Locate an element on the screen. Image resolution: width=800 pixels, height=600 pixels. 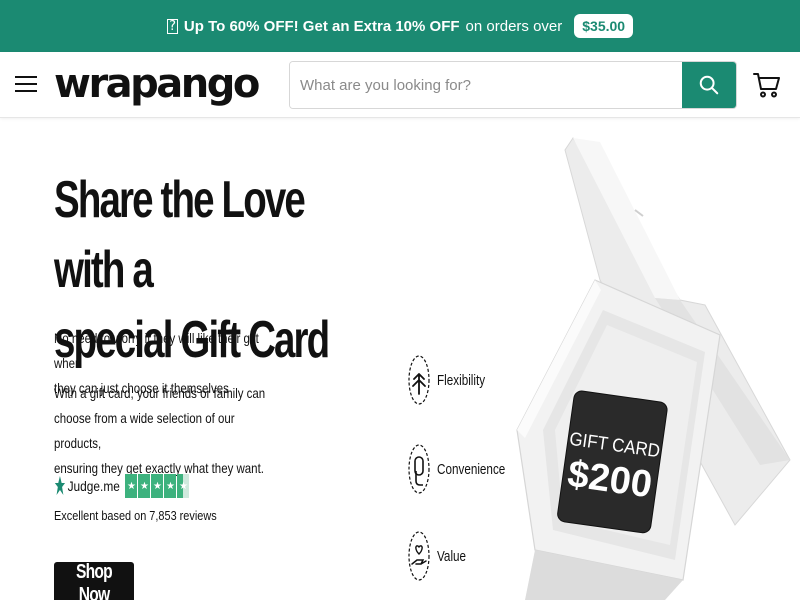
reviews-brand: Judge.me is located at coordinates (93, 486).